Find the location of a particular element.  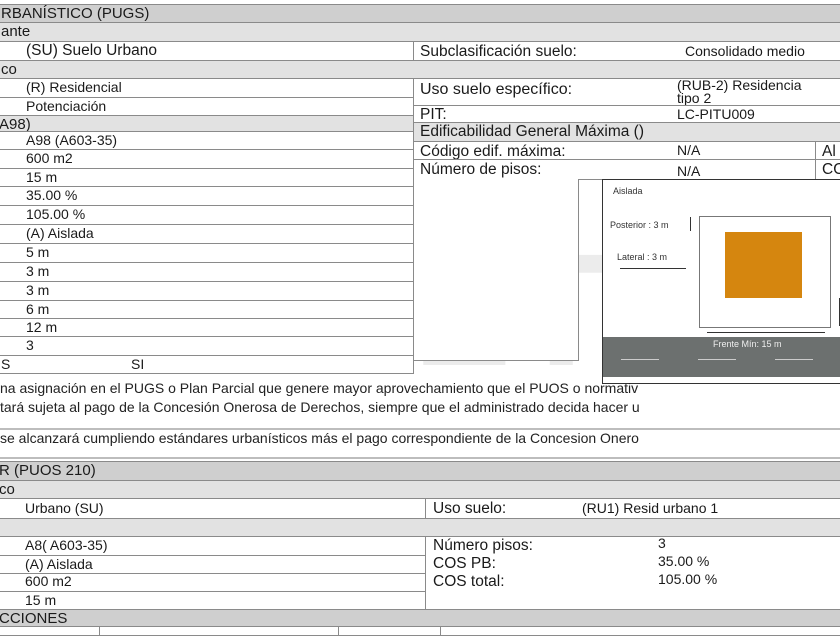

uso-suelo-cell: Uso suelo: (RU1) Resid urbano 1 is located at coordinates (632, 508).